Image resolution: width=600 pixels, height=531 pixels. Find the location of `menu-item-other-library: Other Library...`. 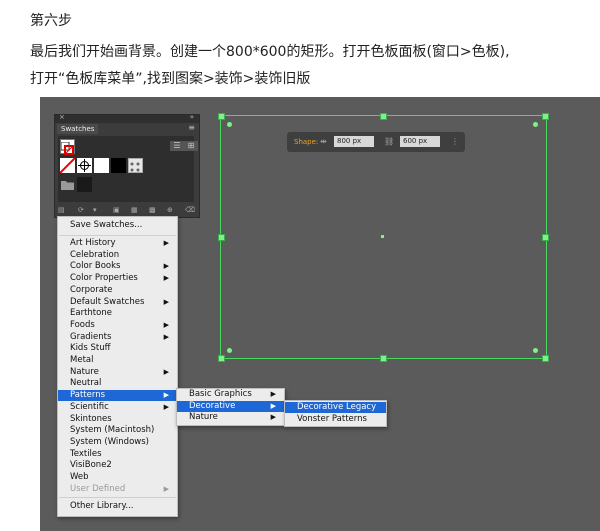

menu-item-other-library: Other Library... is located at coordinates (117, 506).